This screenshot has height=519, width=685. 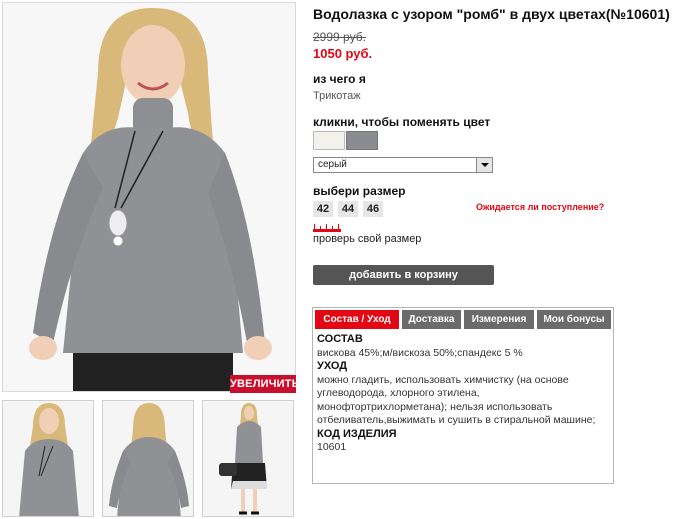 I want to click on composition-text: вискова 45%;м/вискоза 50%;спандекс 5 %, so click(x=420, y=352).